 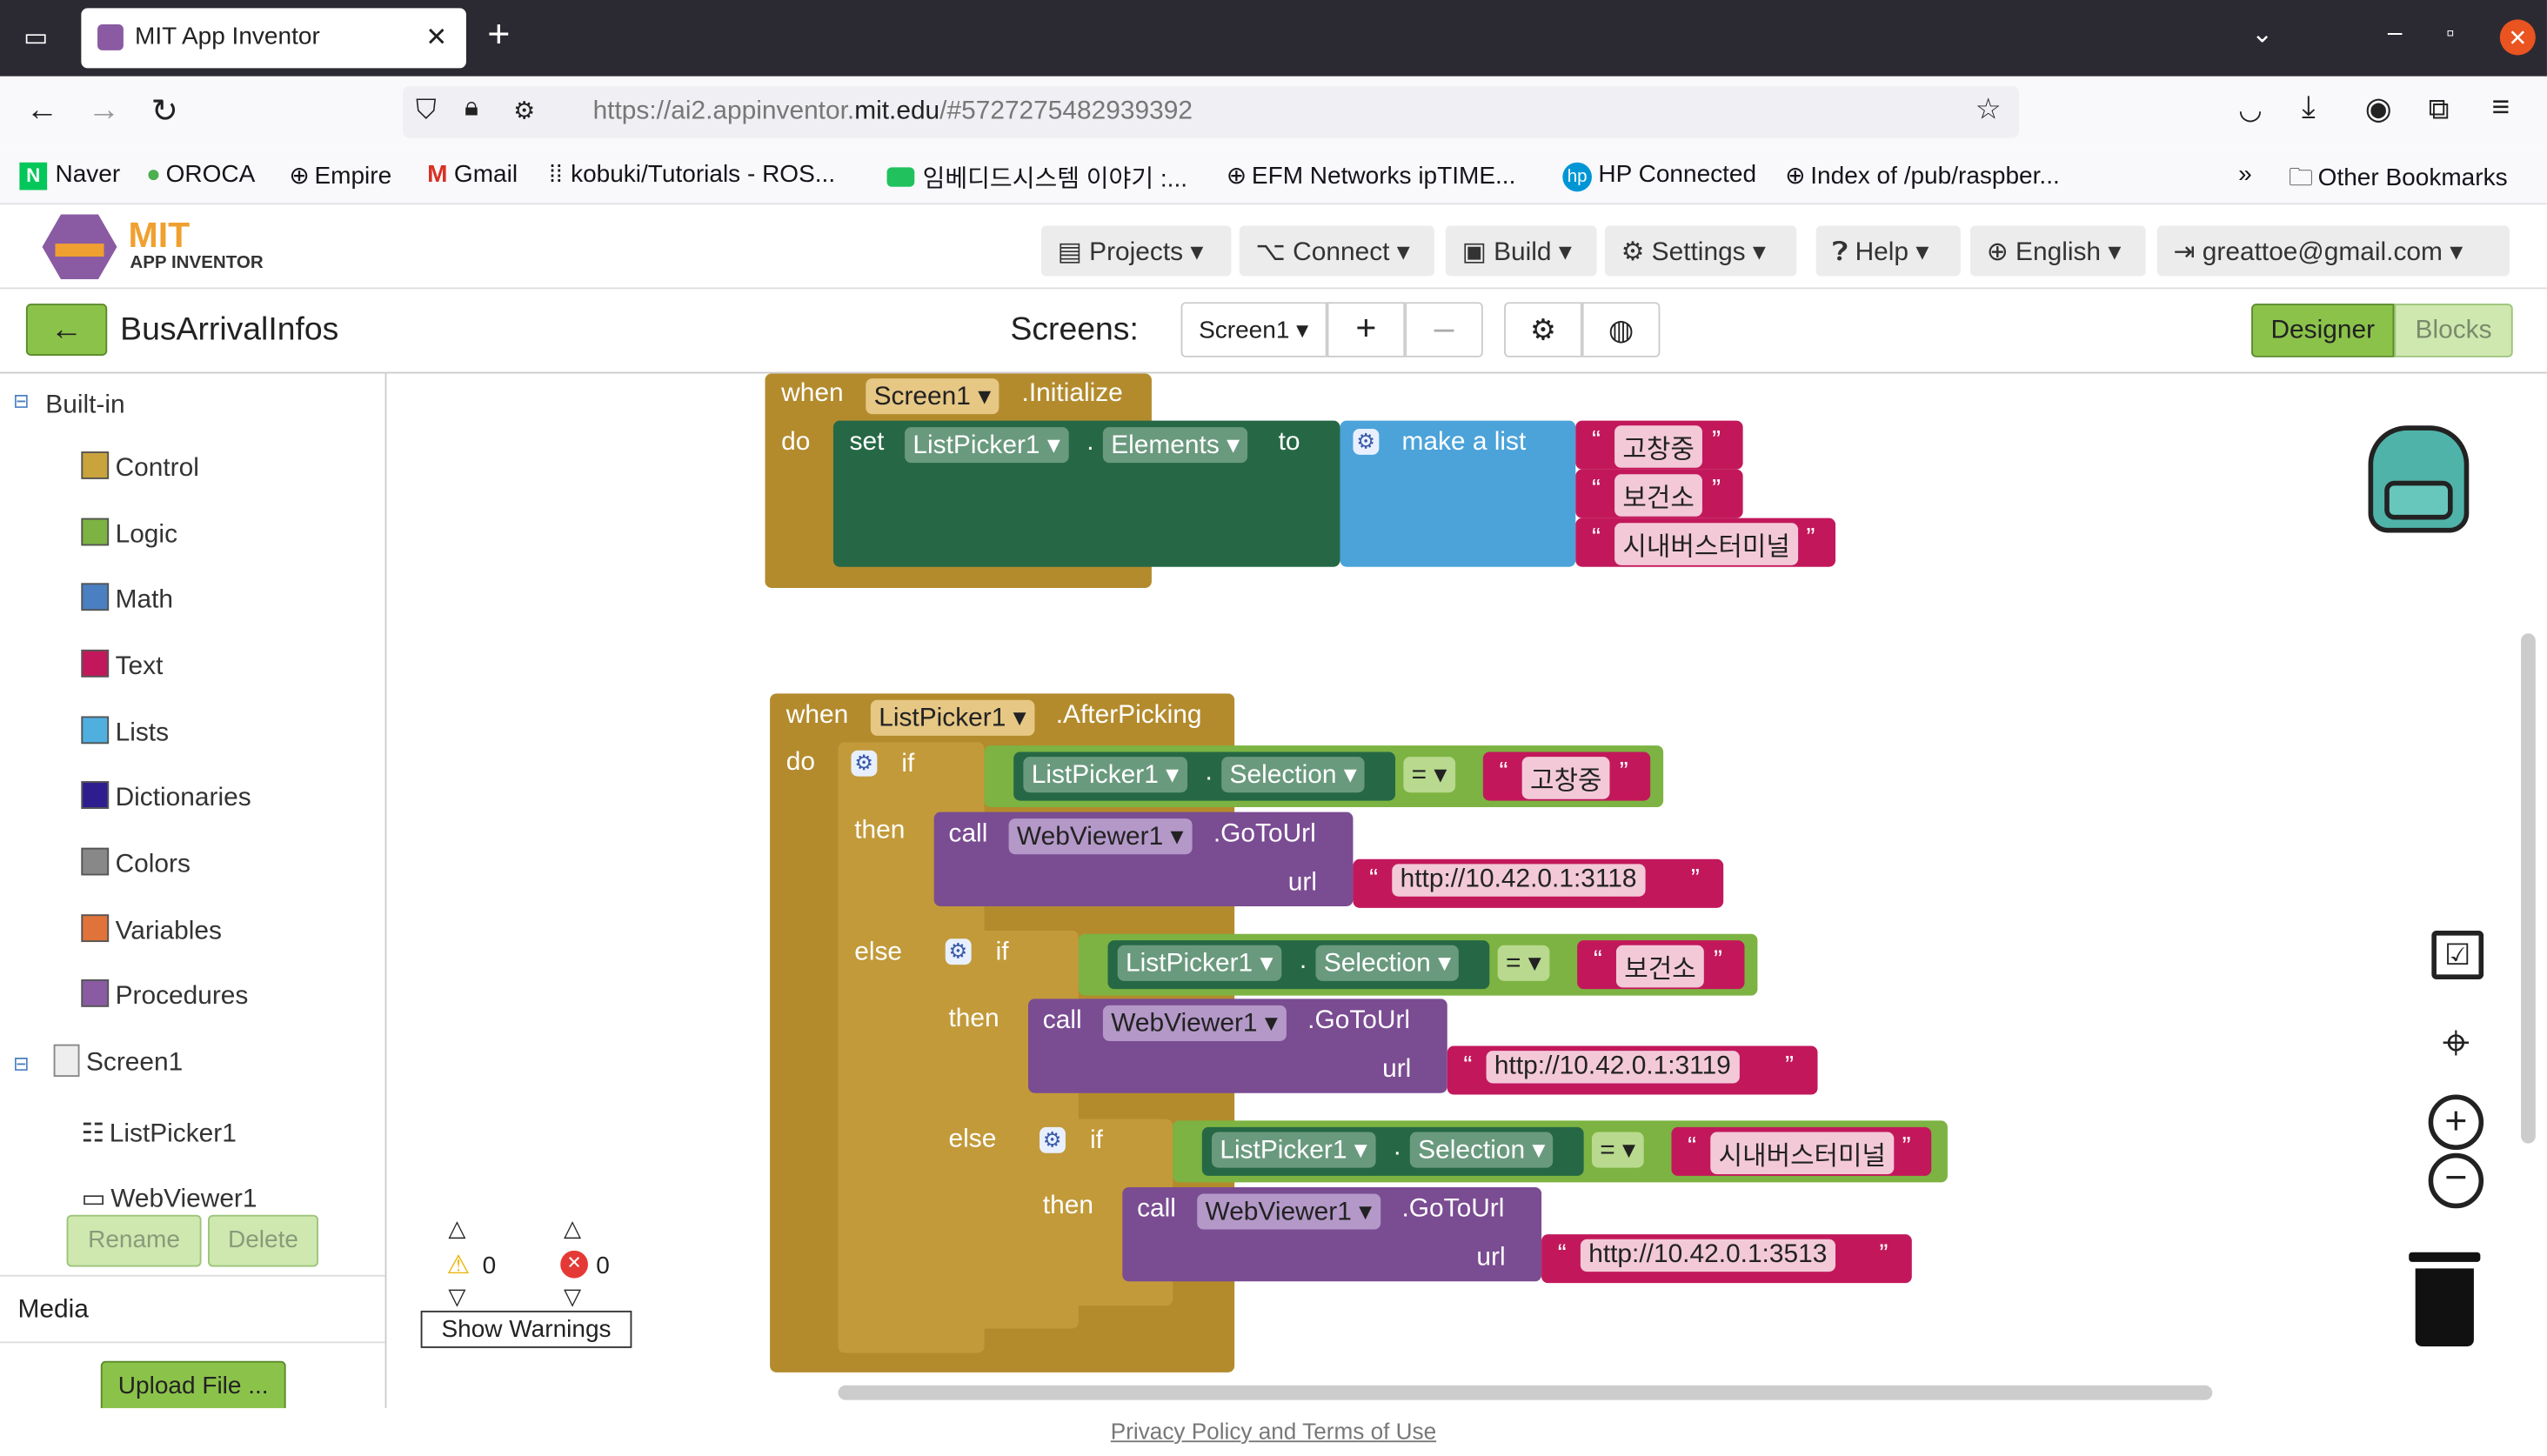 I want to click on text-block: “ http://10.42.0.1:3513 ”, so click(x=1726, y=1259).